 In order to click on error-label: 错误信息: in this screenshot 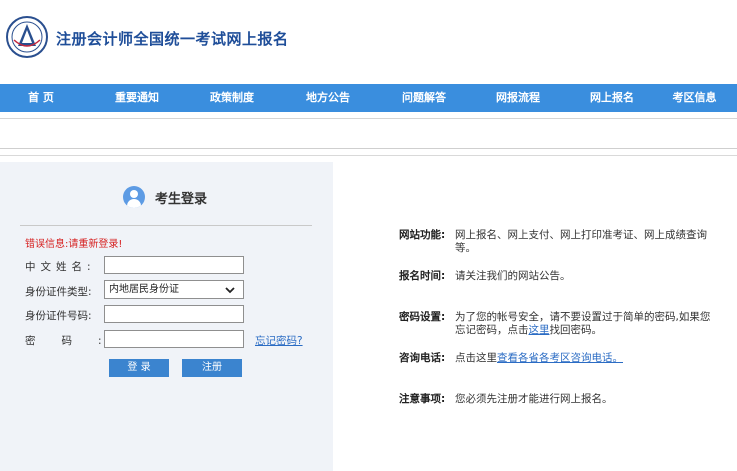, I will do `click(47, 244)`.